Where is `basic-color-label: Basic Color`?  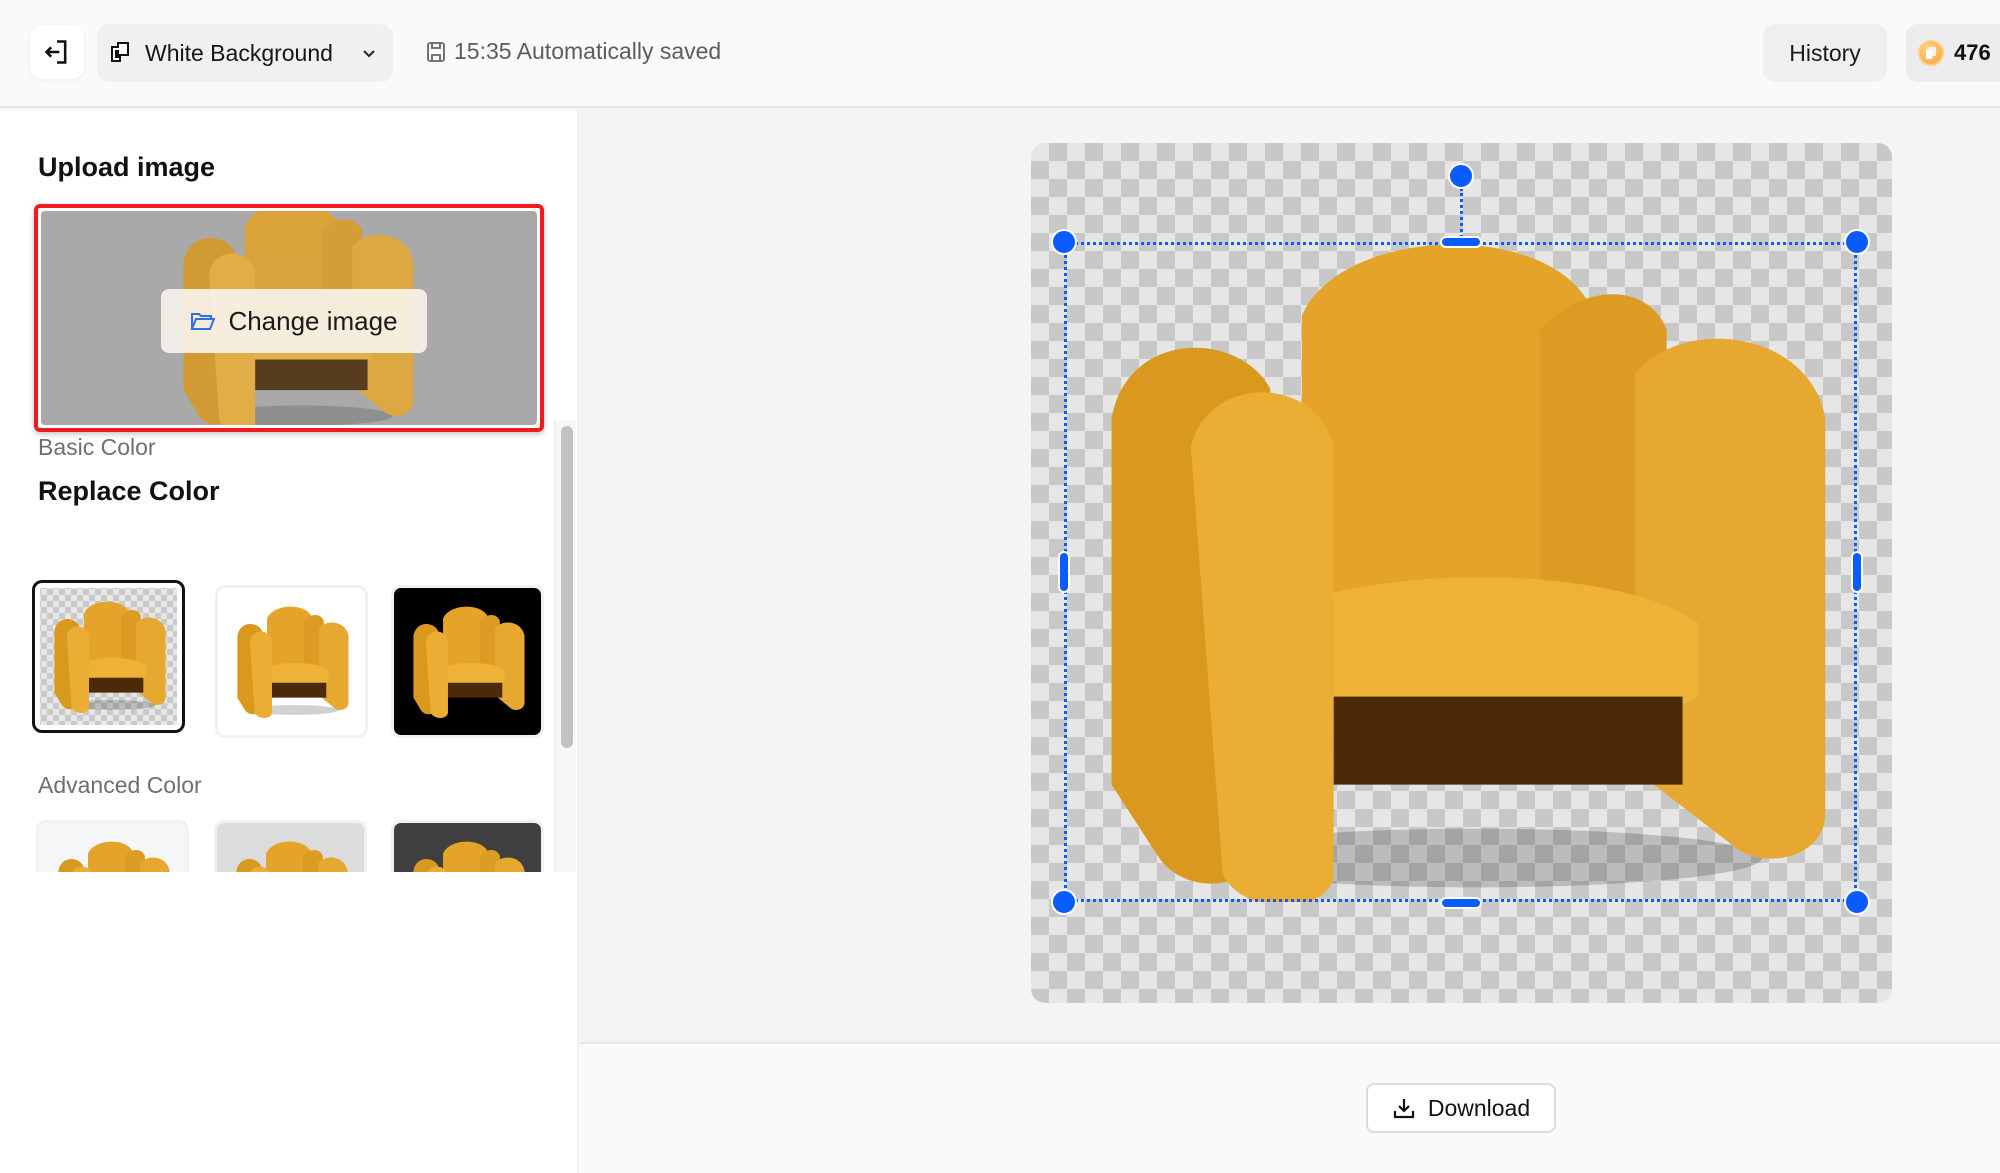 basic-color-label: Basic Color is located at coordinates (97, 447).